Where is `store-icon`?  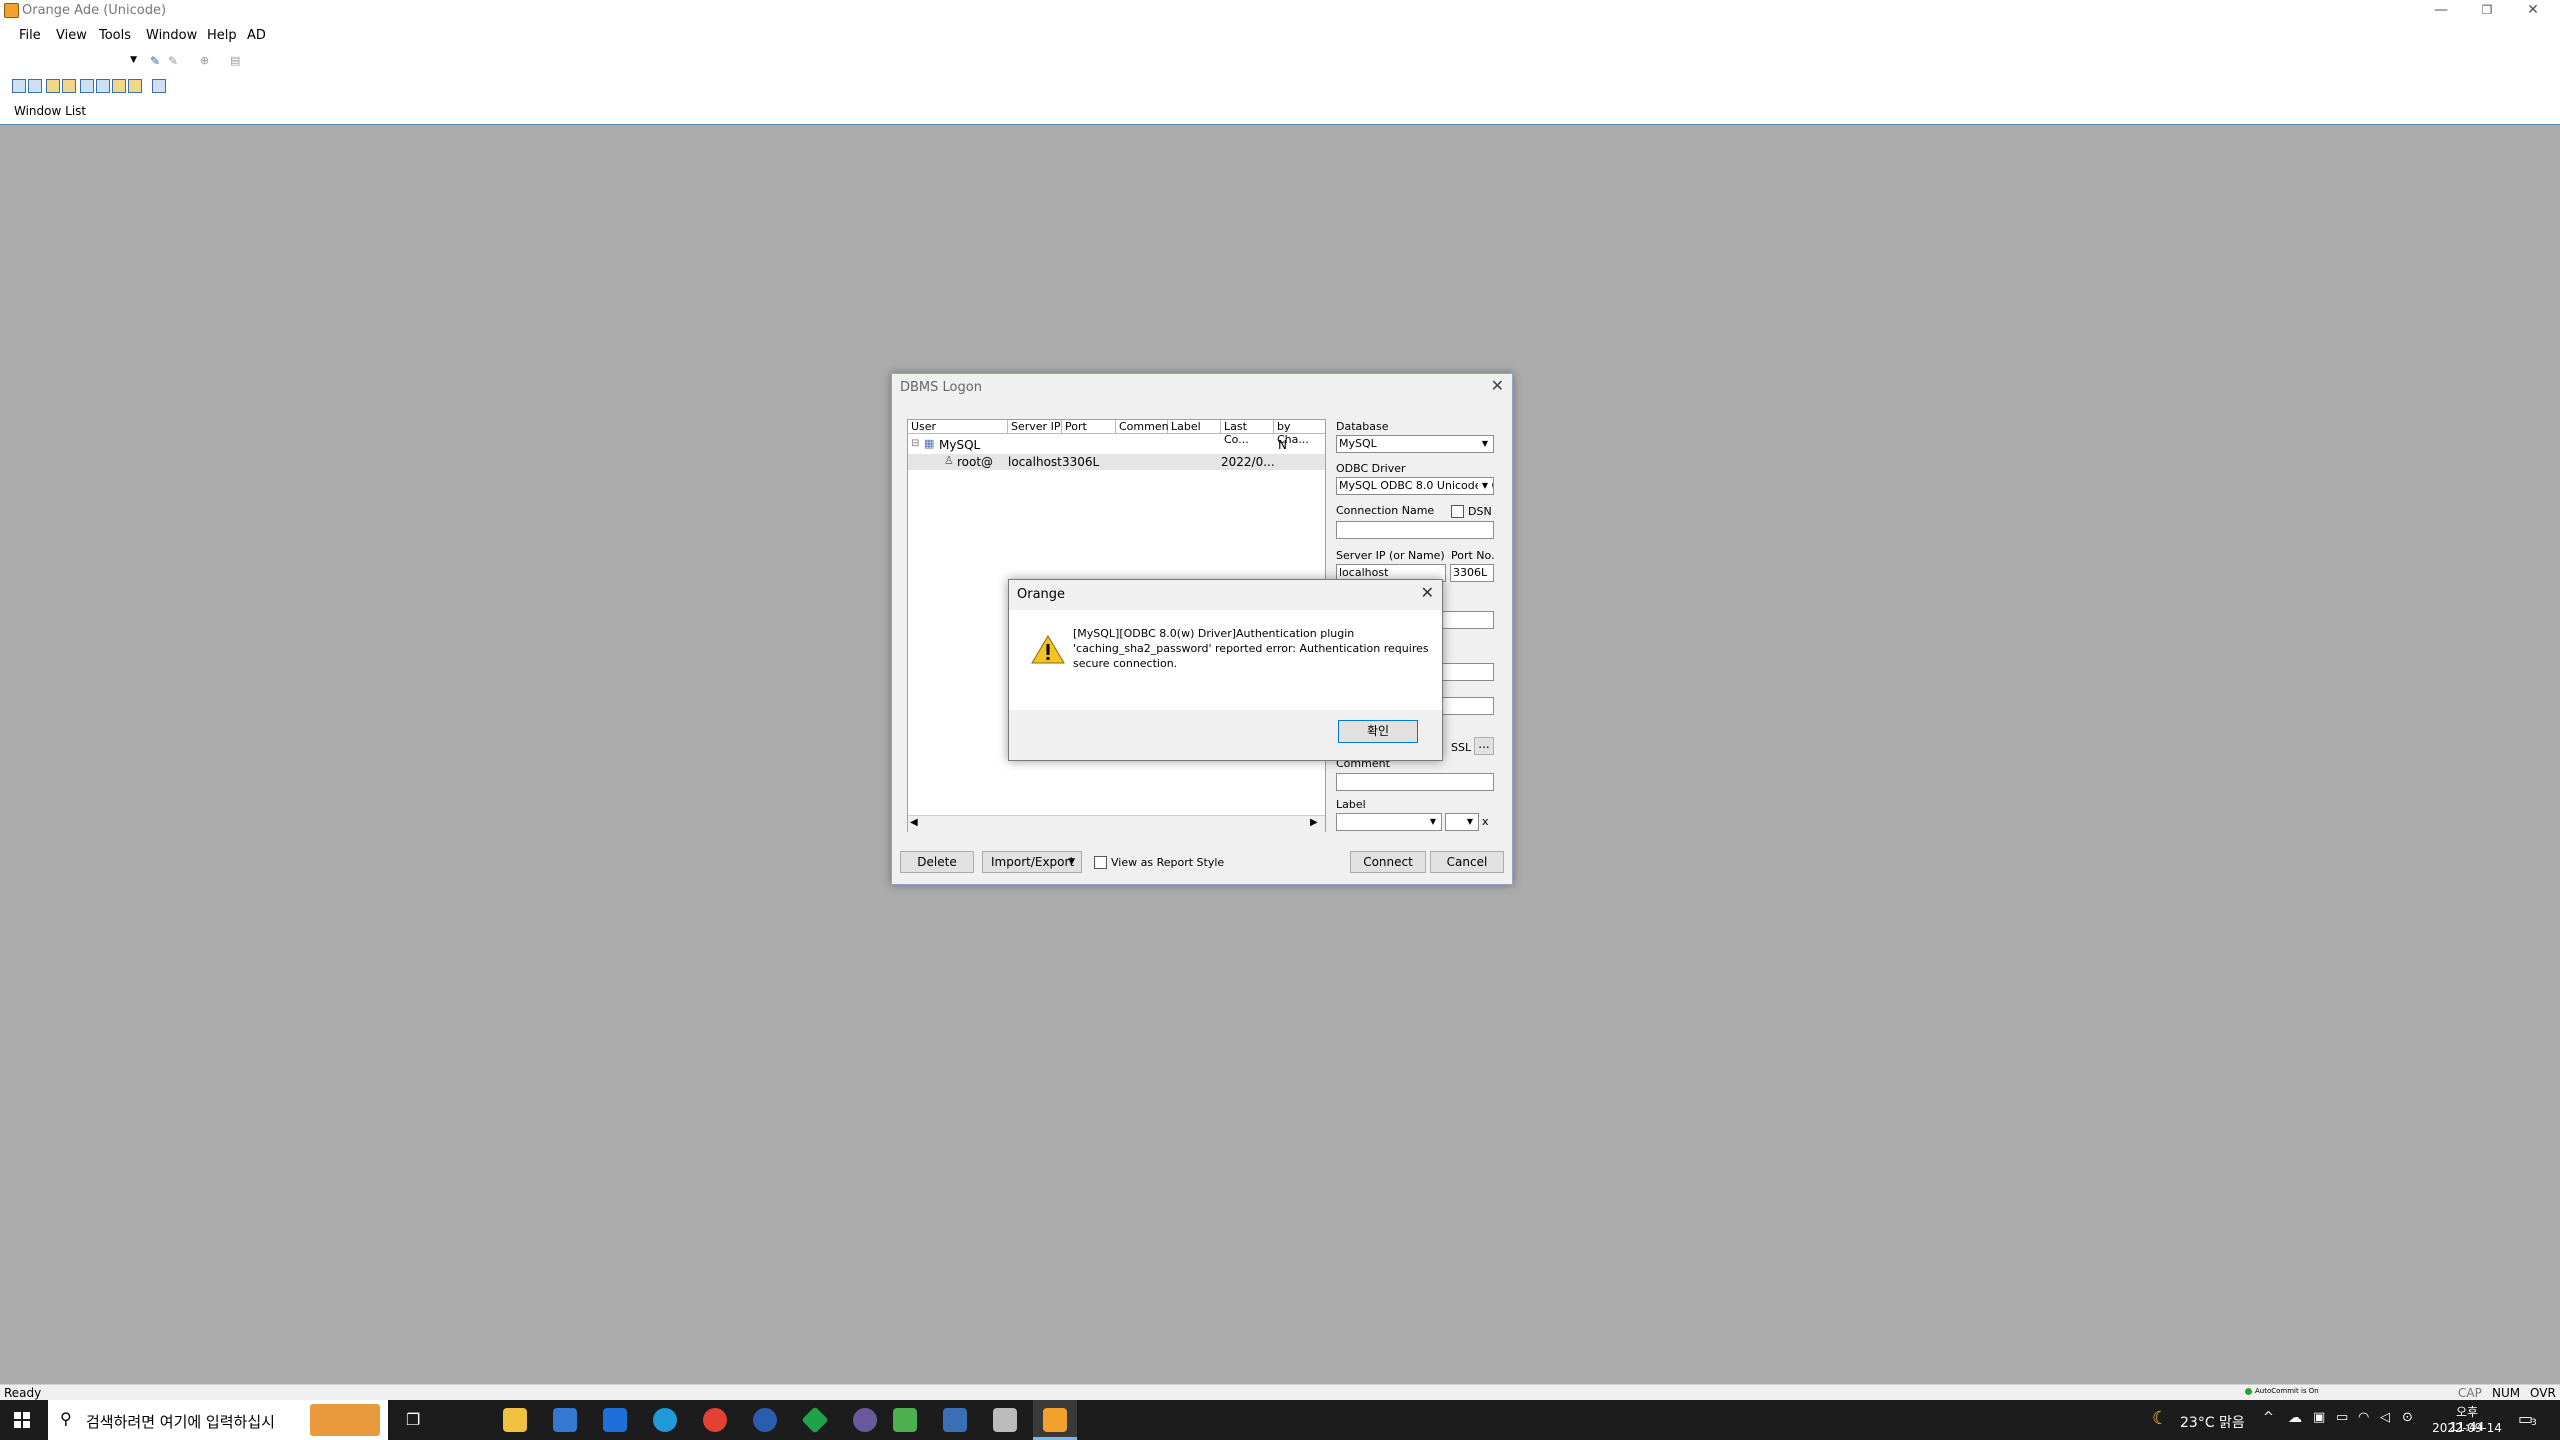 store-icon is located at coordinates (565, 1420).